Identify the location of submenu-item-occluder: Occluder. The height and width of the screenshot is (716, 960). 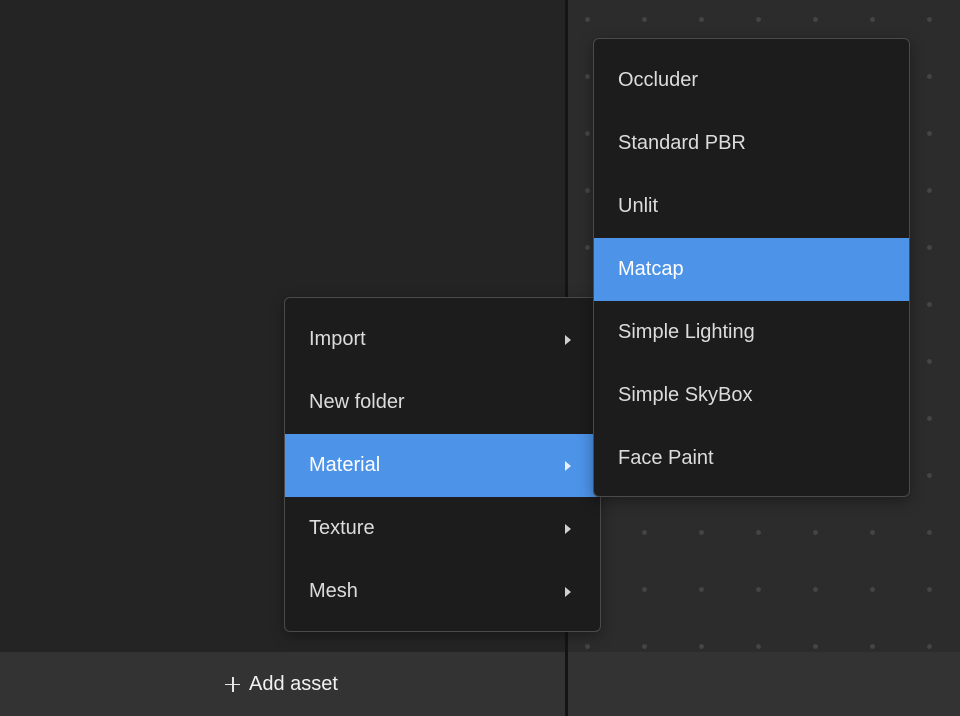
(751, 80).